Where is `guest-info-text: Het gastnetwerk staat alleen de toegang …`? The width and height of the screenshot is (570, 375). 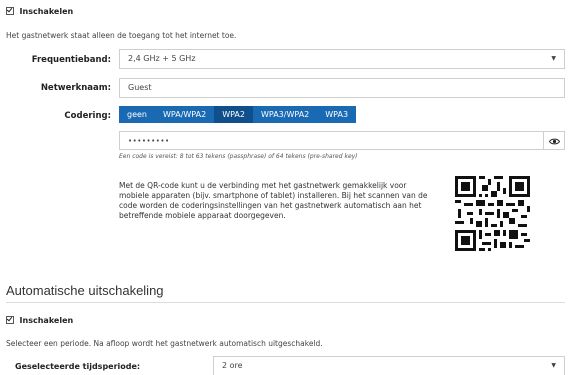 guest-info-text: Het gastnetwerk staat alleen de toegang … is located at coordinates (121, 35).